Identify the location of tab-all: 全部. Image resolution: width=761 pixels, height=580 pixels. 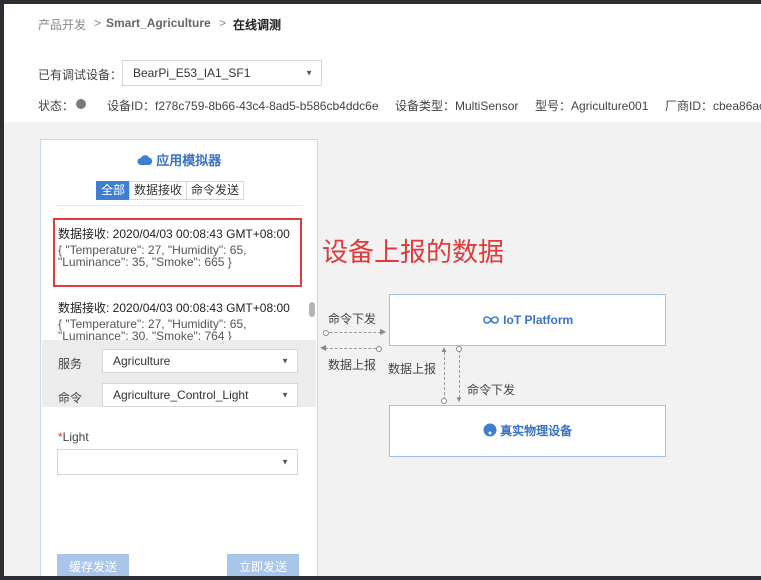
(113, 190).